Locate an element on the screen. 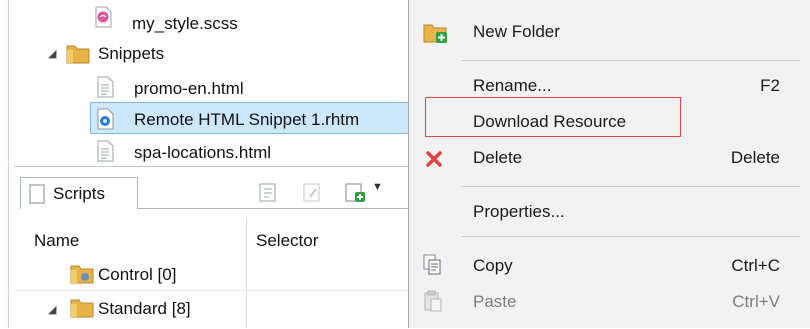 The height and width of the screenshot is (329, 810). script-row-label: Standard [8] is located at coordinates (144, 308).